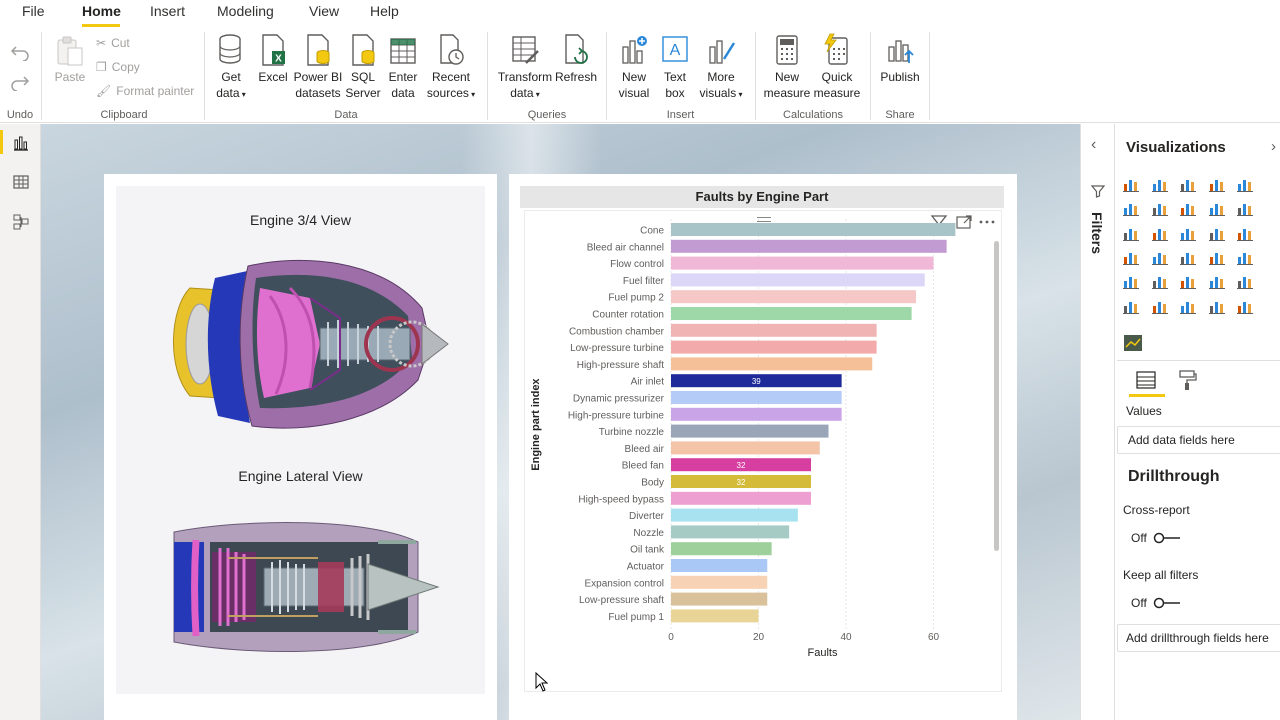 The image size is (1280, 720). Describe the element at coordinates (1160, 281) in the screenshot. I see `slicer-icon` at that location.